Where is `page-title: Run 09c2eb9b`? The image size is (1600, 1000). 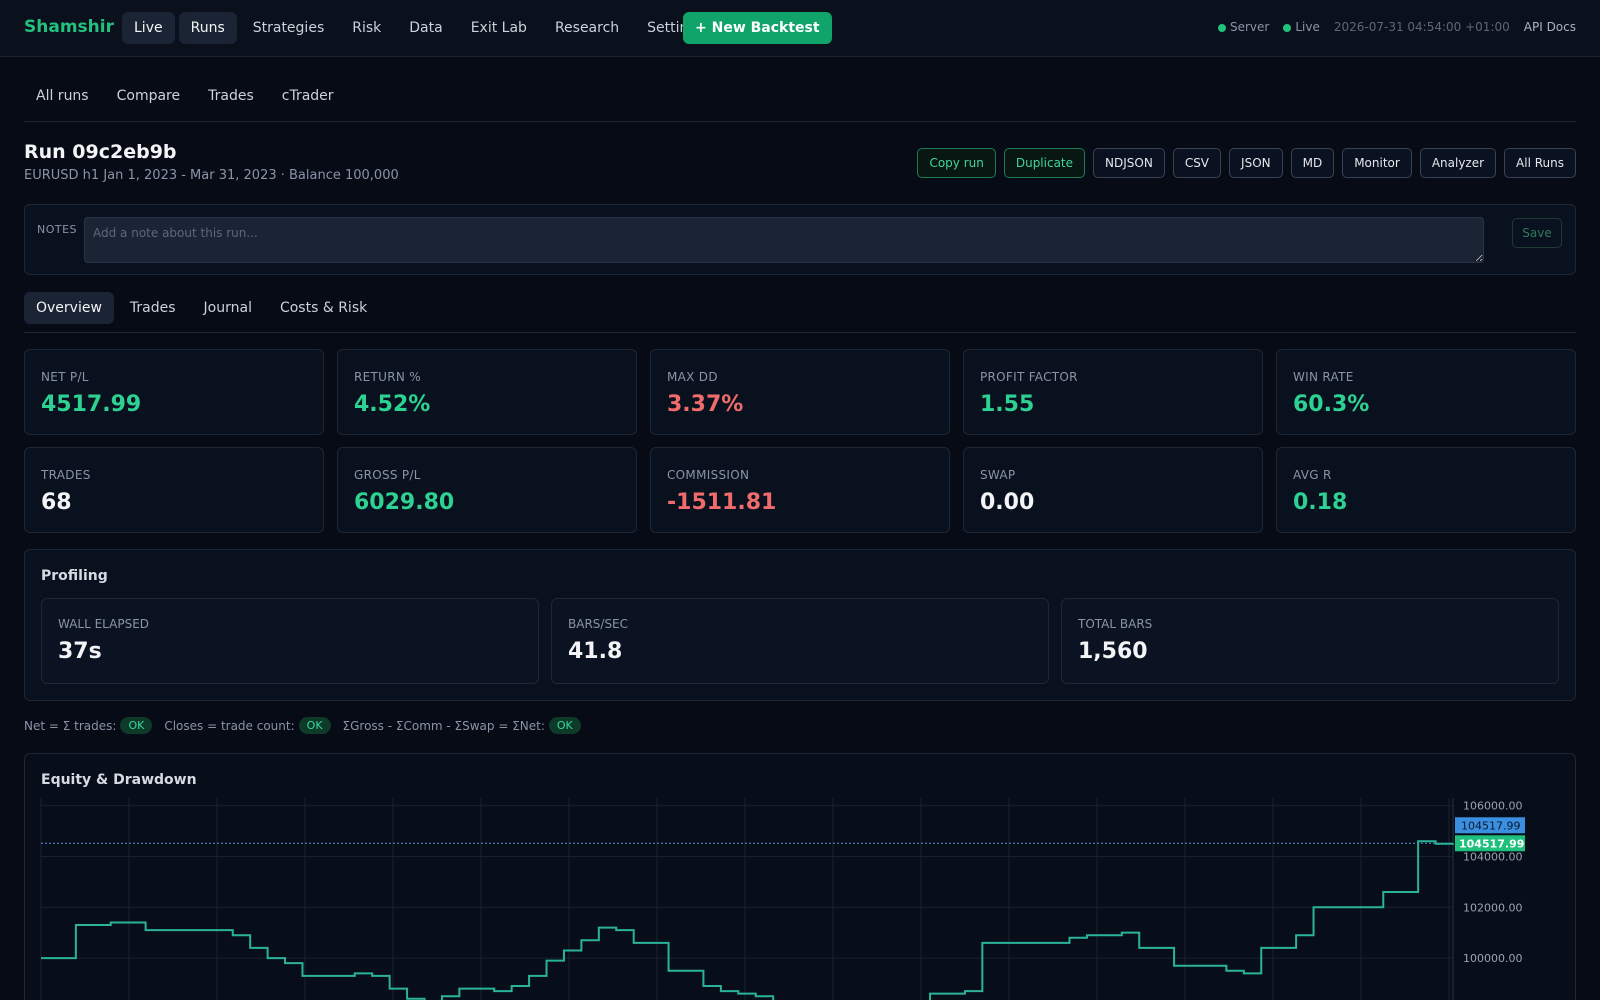
page-title: Run 09c2eb9b is located at coordinates (100, 152).